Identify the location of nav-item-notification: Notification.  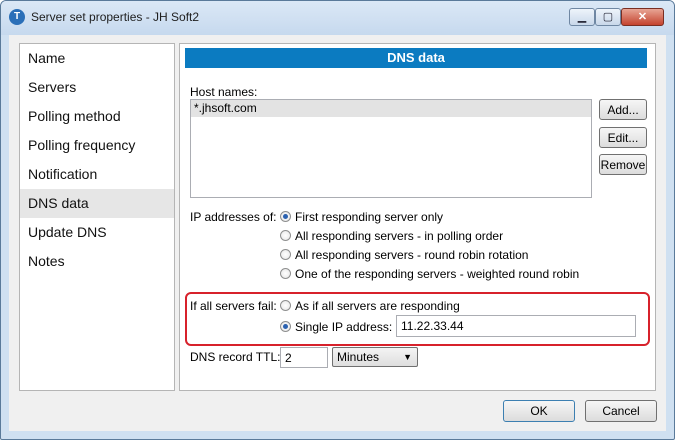
(97, 174).